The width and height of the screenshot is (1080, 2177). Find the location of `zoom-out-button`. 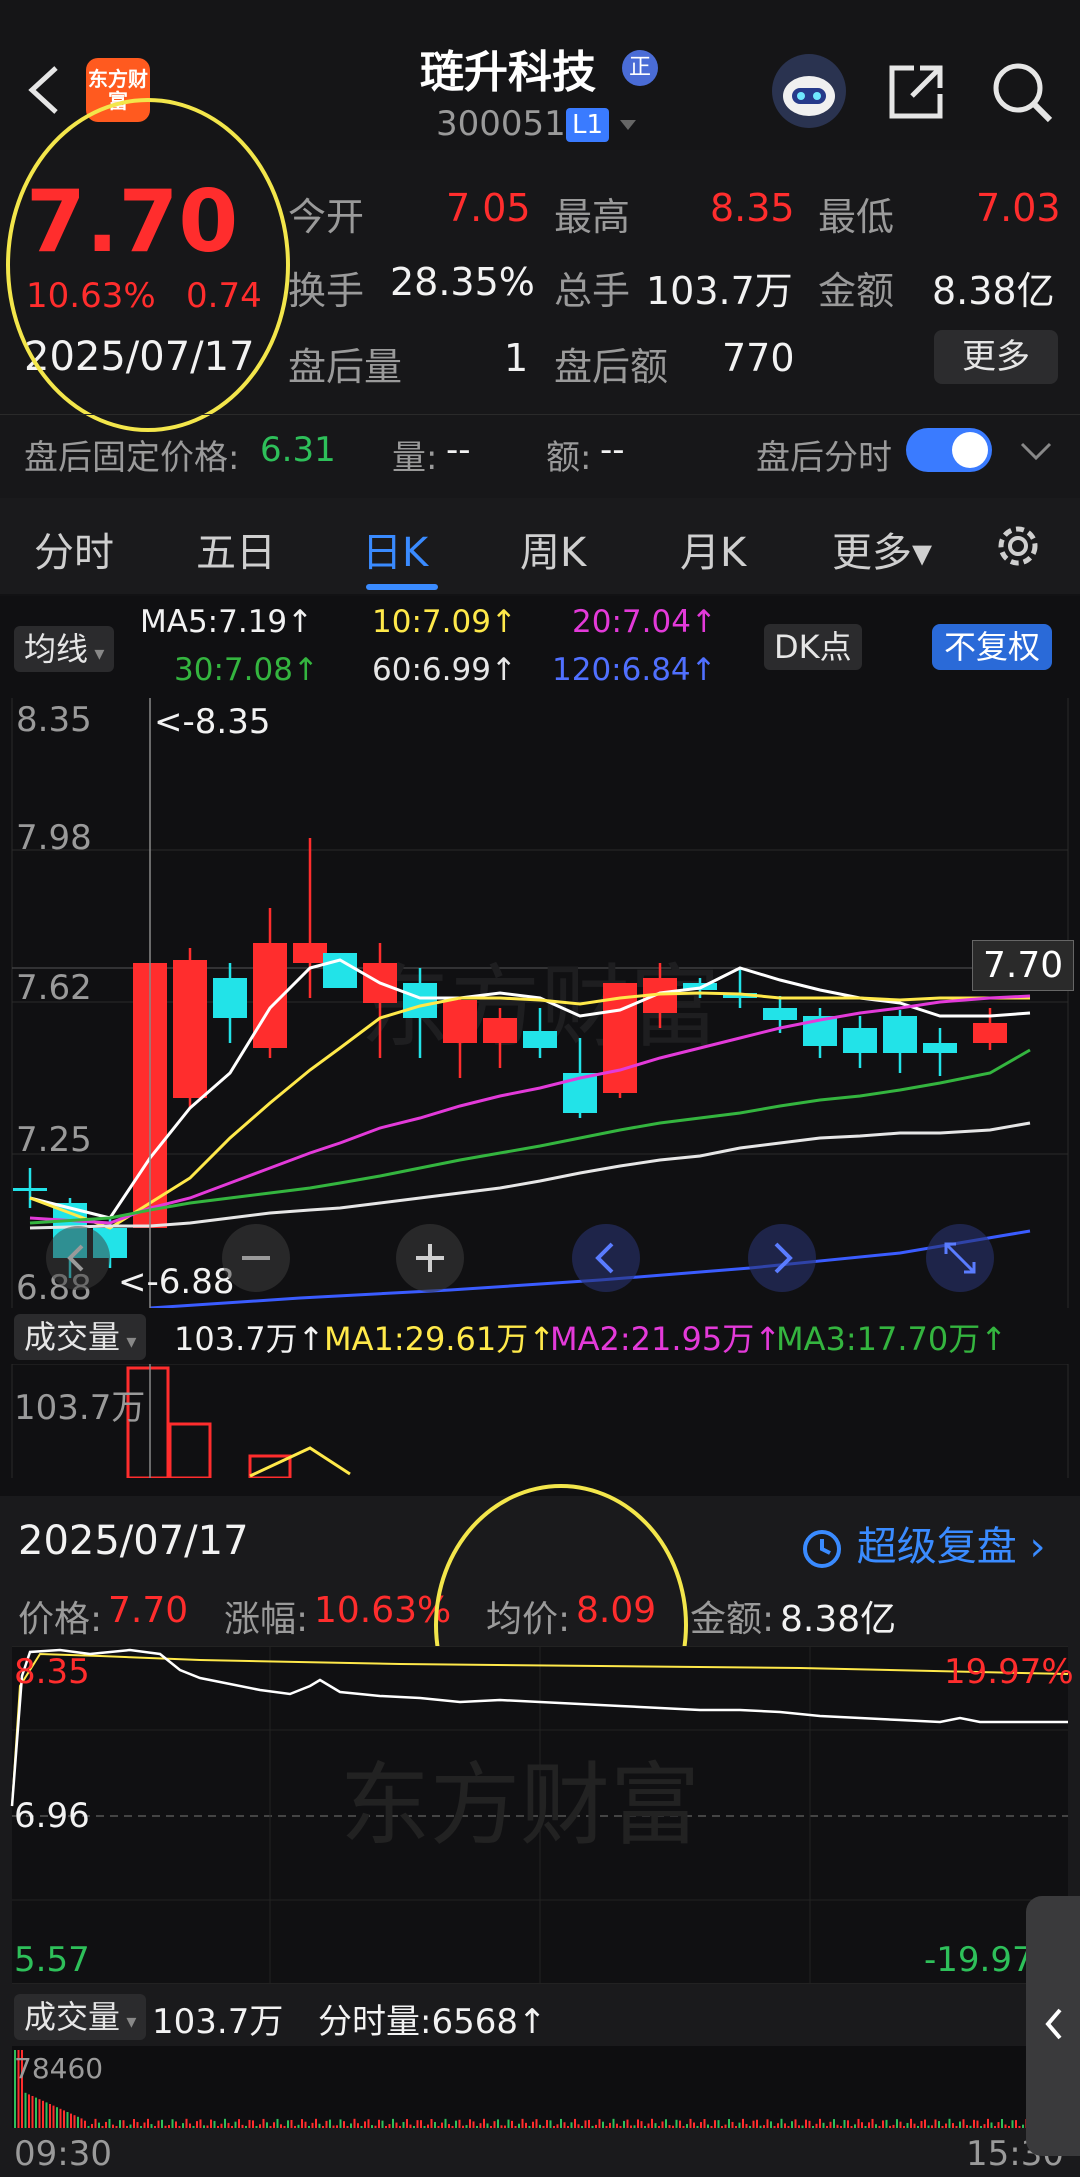

zoom-out-button is located at coordinates (256, 1258).